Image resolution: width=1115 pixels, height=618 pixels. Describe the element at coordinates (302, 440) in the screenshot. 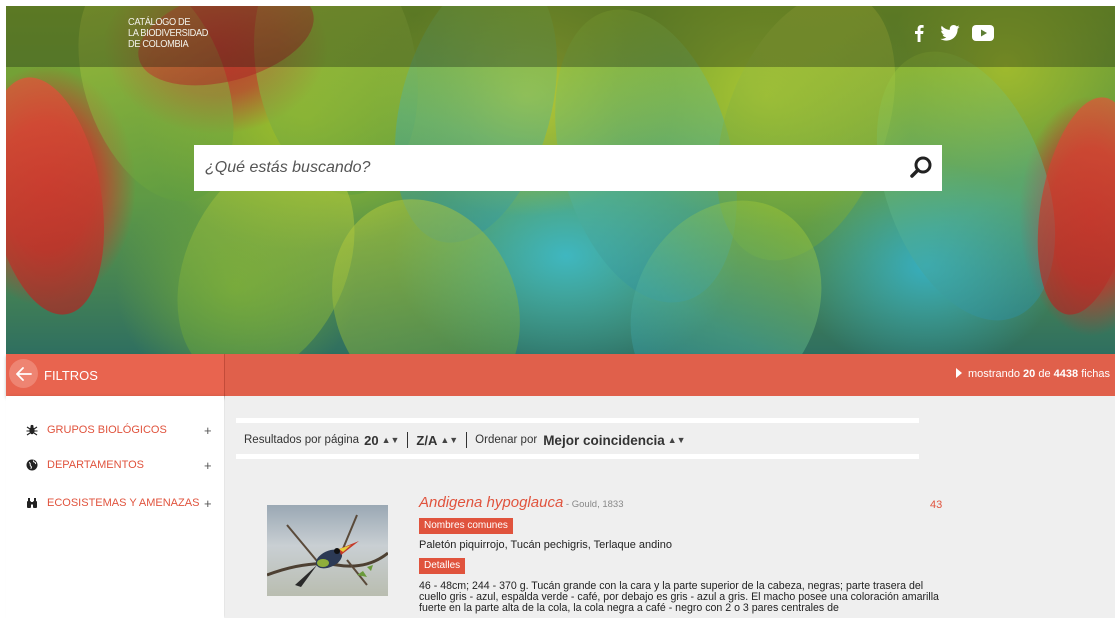

I see `per-page-label: Resultados por página` at that location.